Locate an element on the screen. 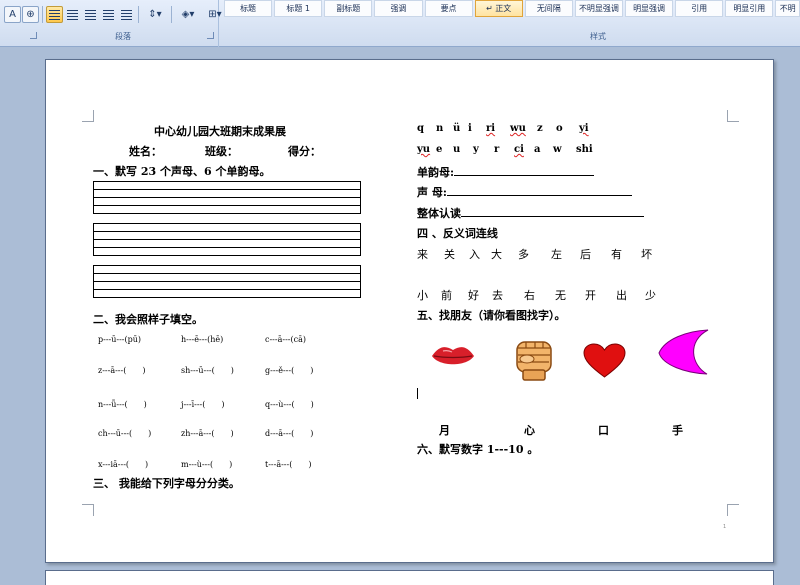  pinyin-exercise: c---ā---(cā) is located at coordinates (285, 339).